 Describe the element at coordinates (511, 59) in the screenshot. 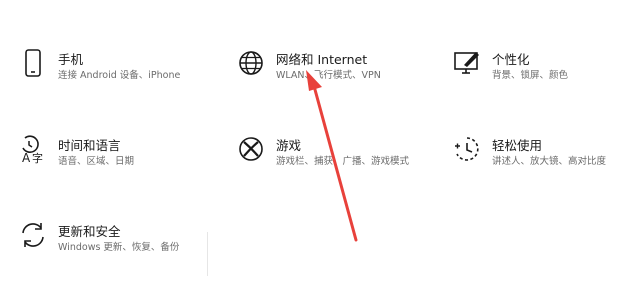

I see `tile-title: 个性化` at that location.